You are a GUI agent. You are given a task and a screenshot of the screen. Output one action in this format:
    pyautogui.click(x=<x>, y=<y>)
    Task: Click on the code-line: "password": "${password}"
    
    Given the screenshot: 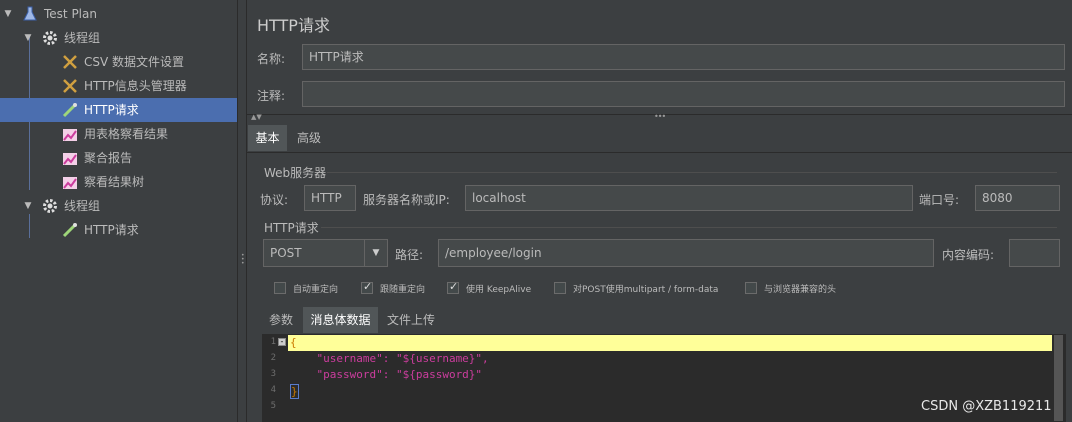 What is the action you would take?
    pyautogui.click(x=386, y=374)
    